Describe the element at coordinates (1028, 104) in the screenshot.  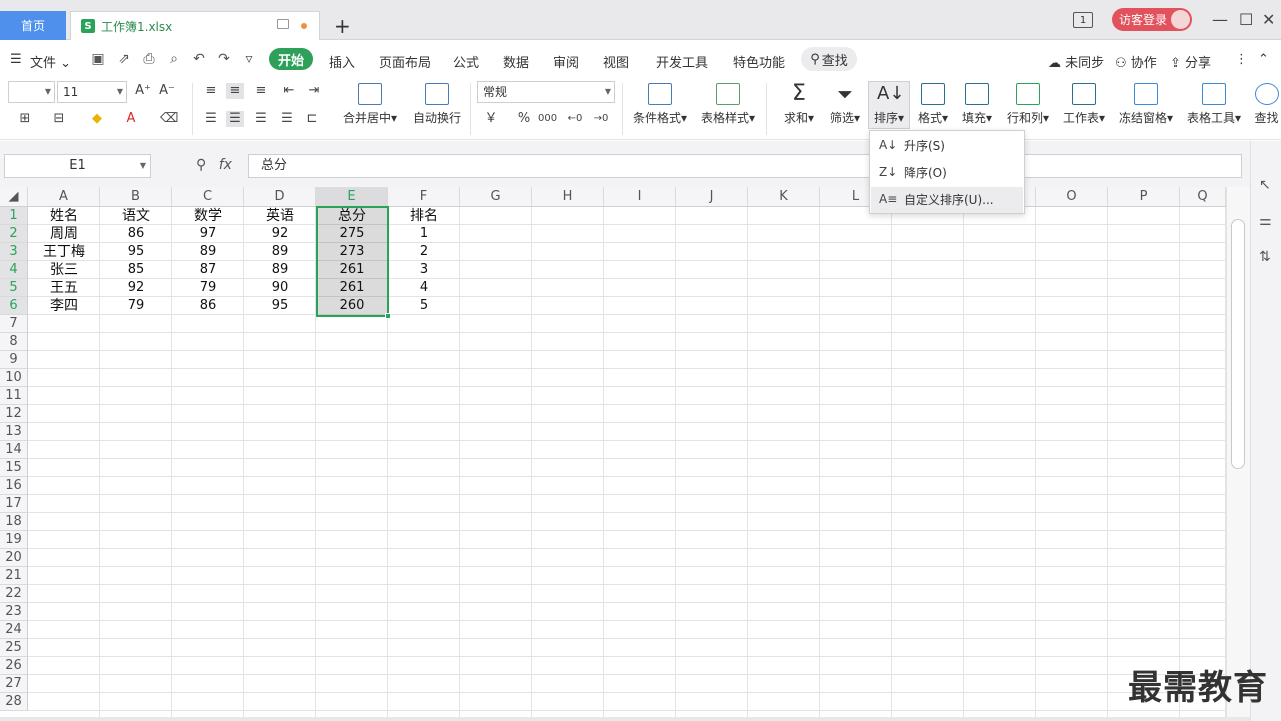
I see `row-col-button: 行和列▾` at that location.